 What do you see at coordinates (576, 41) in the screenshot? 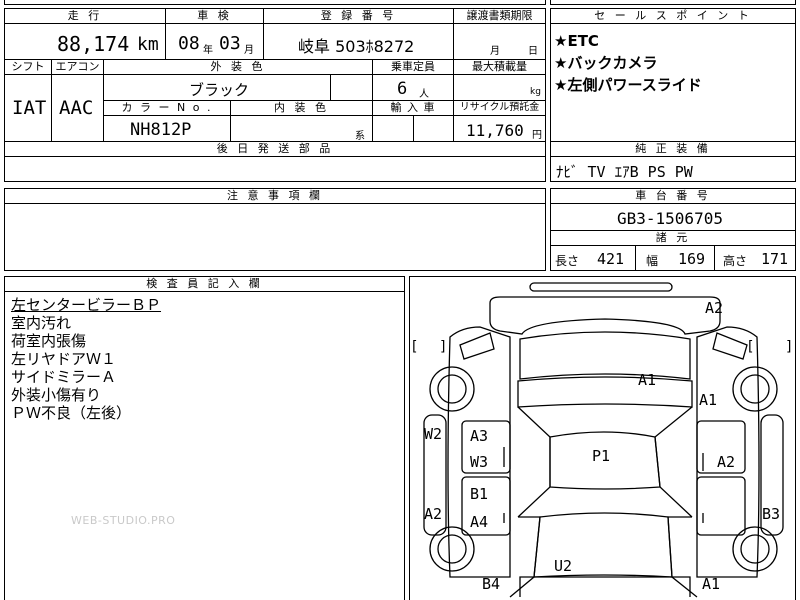
I see `sales-point-item: ★ETC` at bounding box center [576, 41].